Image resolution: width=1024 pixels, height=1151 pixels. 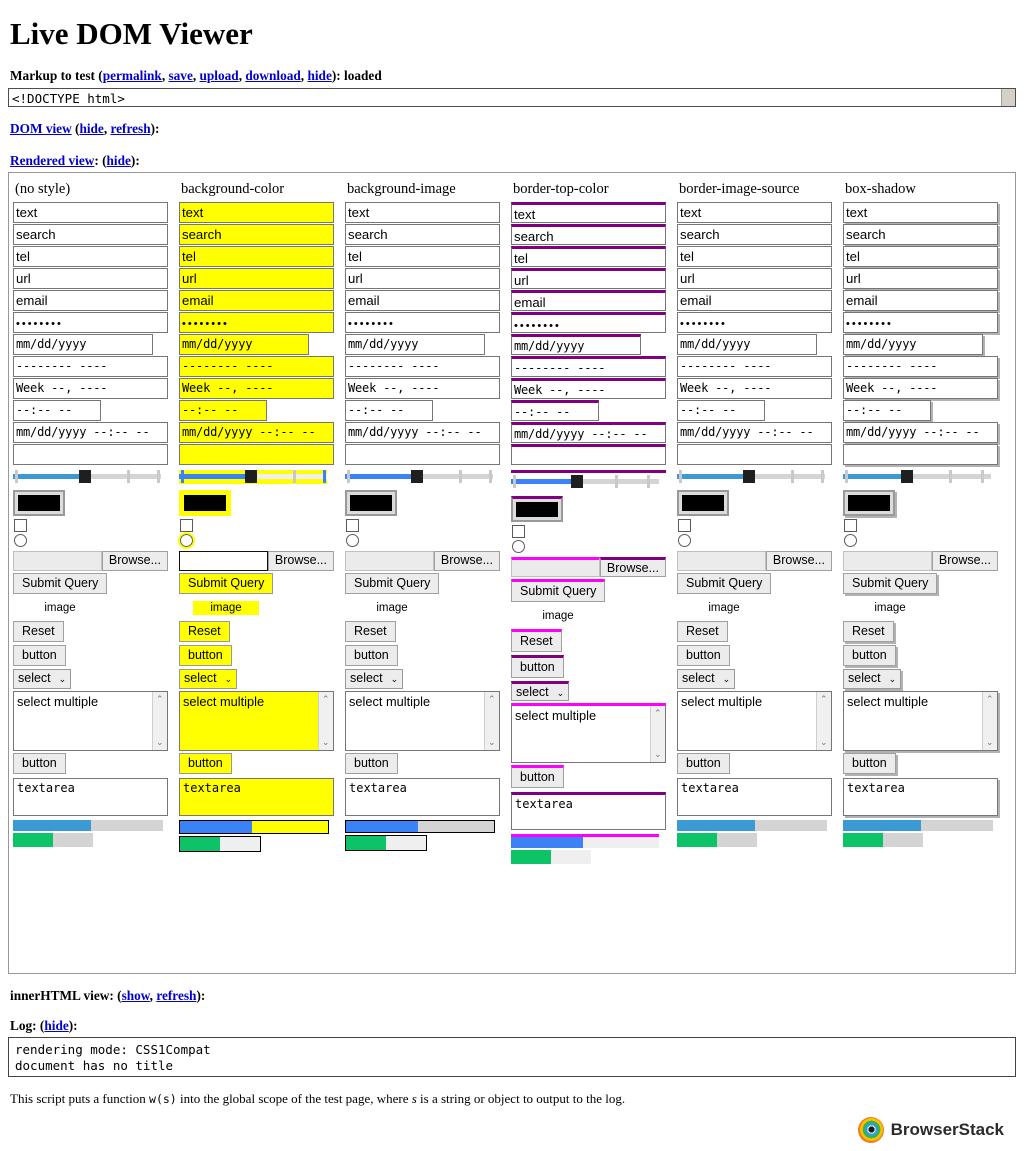 What do you see at coordinates (176, 995) in the screenshot?
I see `innerhtml-refresh-link: refresh` at bounding box center [176, 995].